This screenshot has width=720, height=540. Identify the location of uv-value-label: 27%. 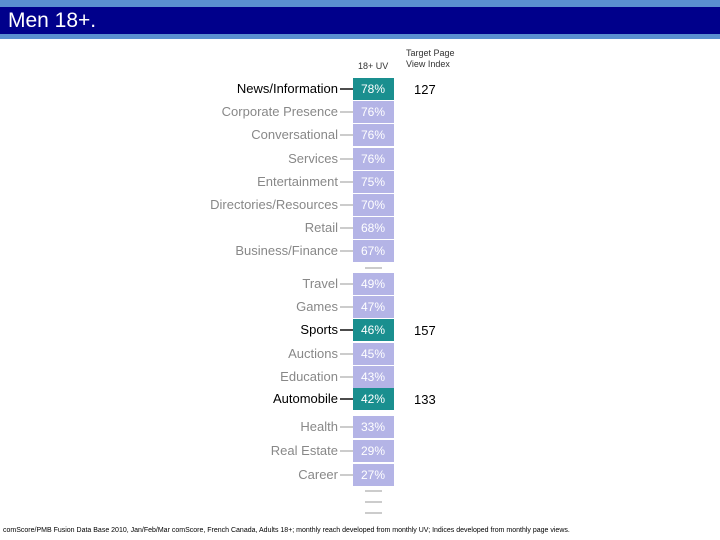
(373, 475).